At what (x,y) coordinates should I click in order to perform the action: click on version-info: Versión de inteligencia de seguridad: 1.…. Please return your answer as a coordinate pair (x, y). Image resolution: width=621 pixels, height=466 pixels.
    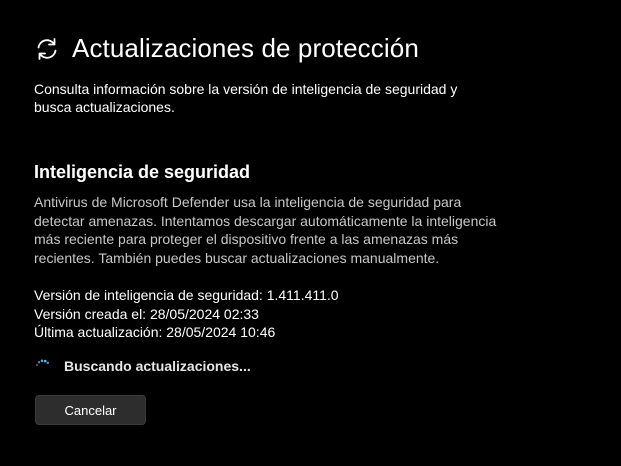
    Looking at the image, I should click on (186, 314).